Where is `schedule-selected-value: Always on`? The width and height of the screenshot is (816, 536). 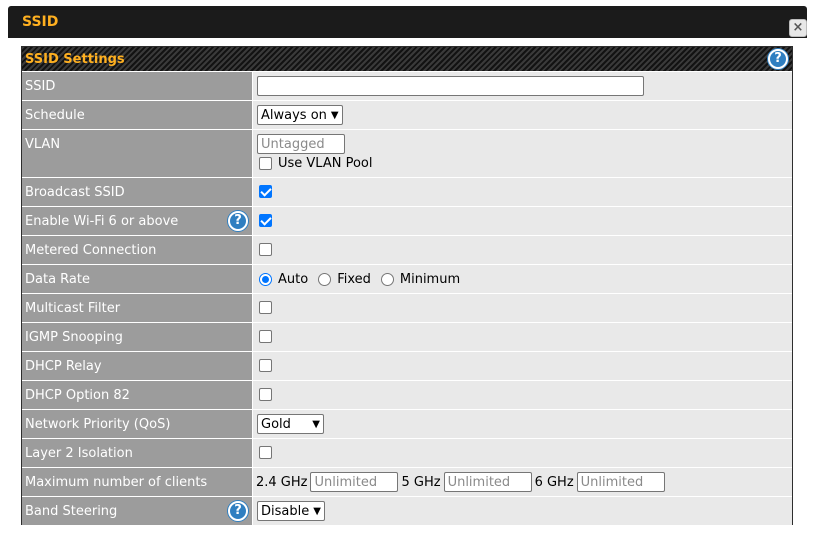
schedule-selected-value: Always on is located at coordinates (294, 115).